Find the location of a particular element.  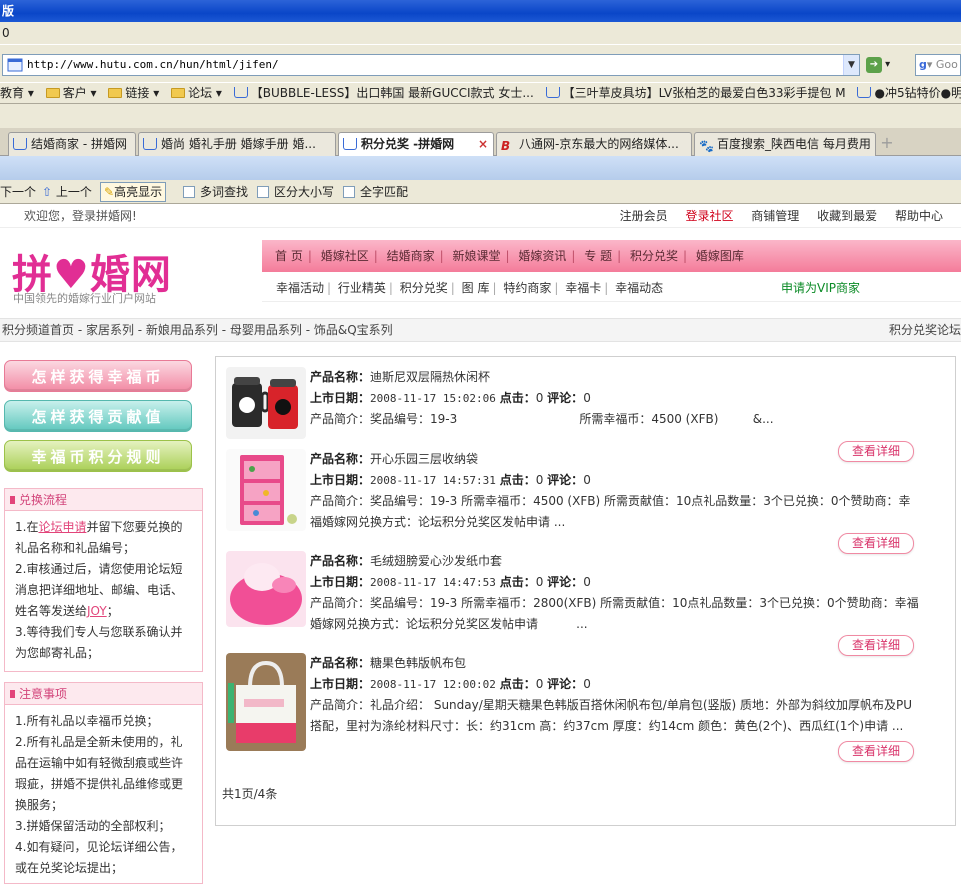

product-image-mugs is located at coordinates (266, 403).